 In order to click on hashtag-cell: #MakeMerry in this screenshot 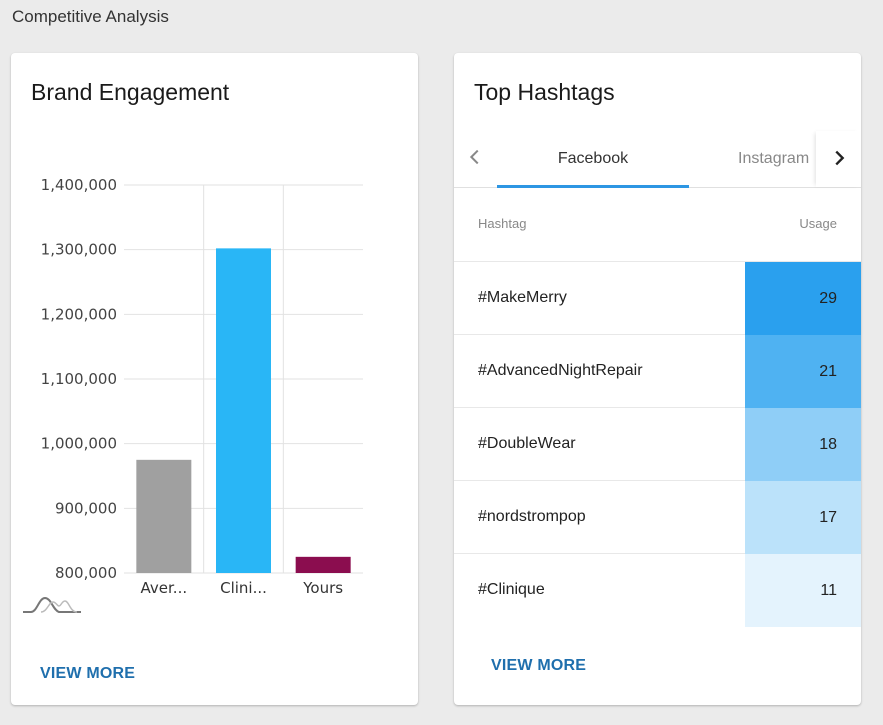, I will do `click(522, 297)`.